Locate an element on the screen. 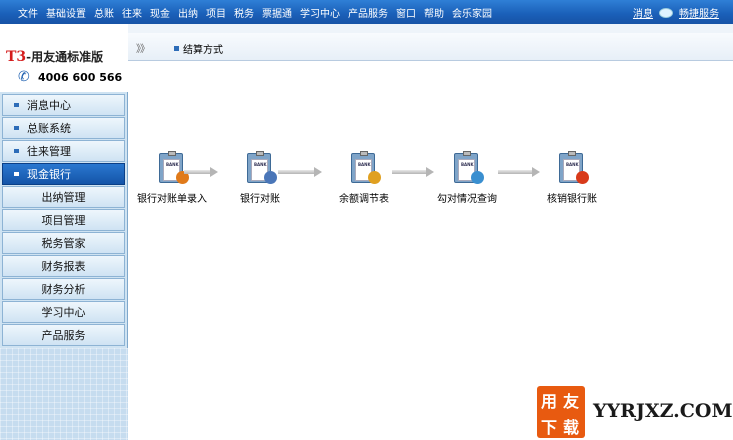  menu-product-service: 产品服务 is located at coordinates (368, 12).